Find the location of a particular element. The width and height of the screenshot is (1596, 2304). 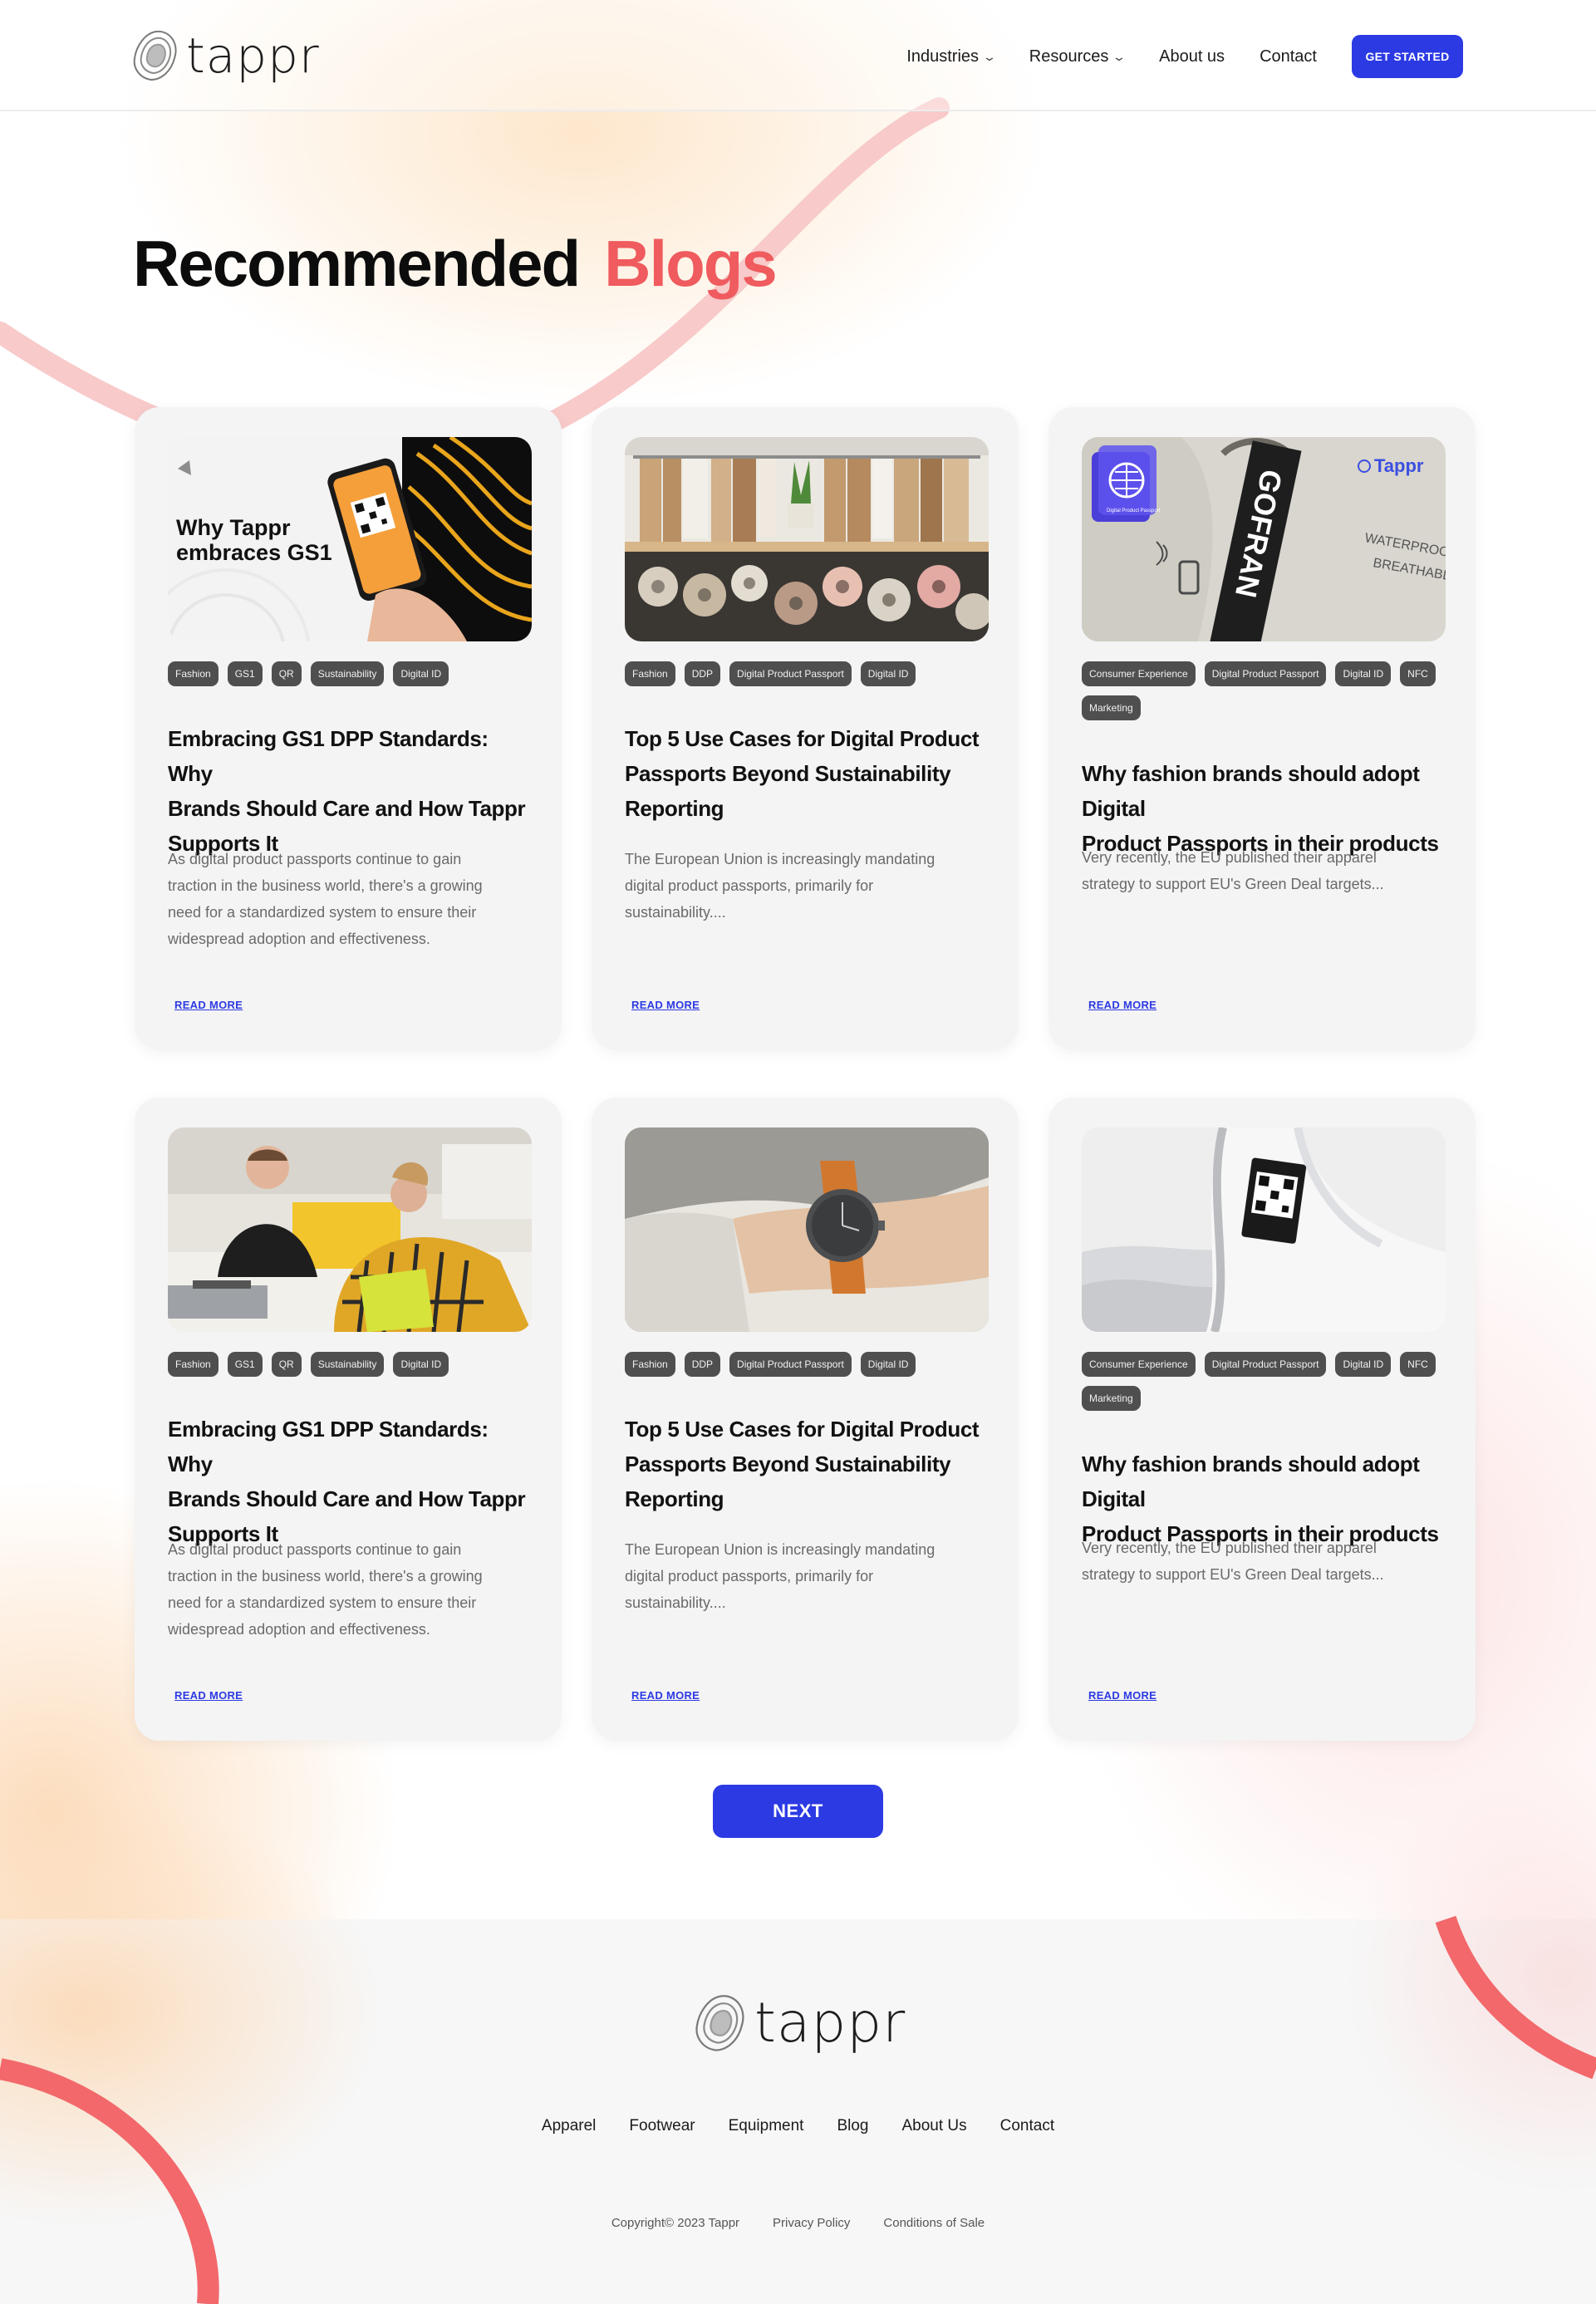

footer-link-apparel: Apparel is located at coordinates (569, 2126).